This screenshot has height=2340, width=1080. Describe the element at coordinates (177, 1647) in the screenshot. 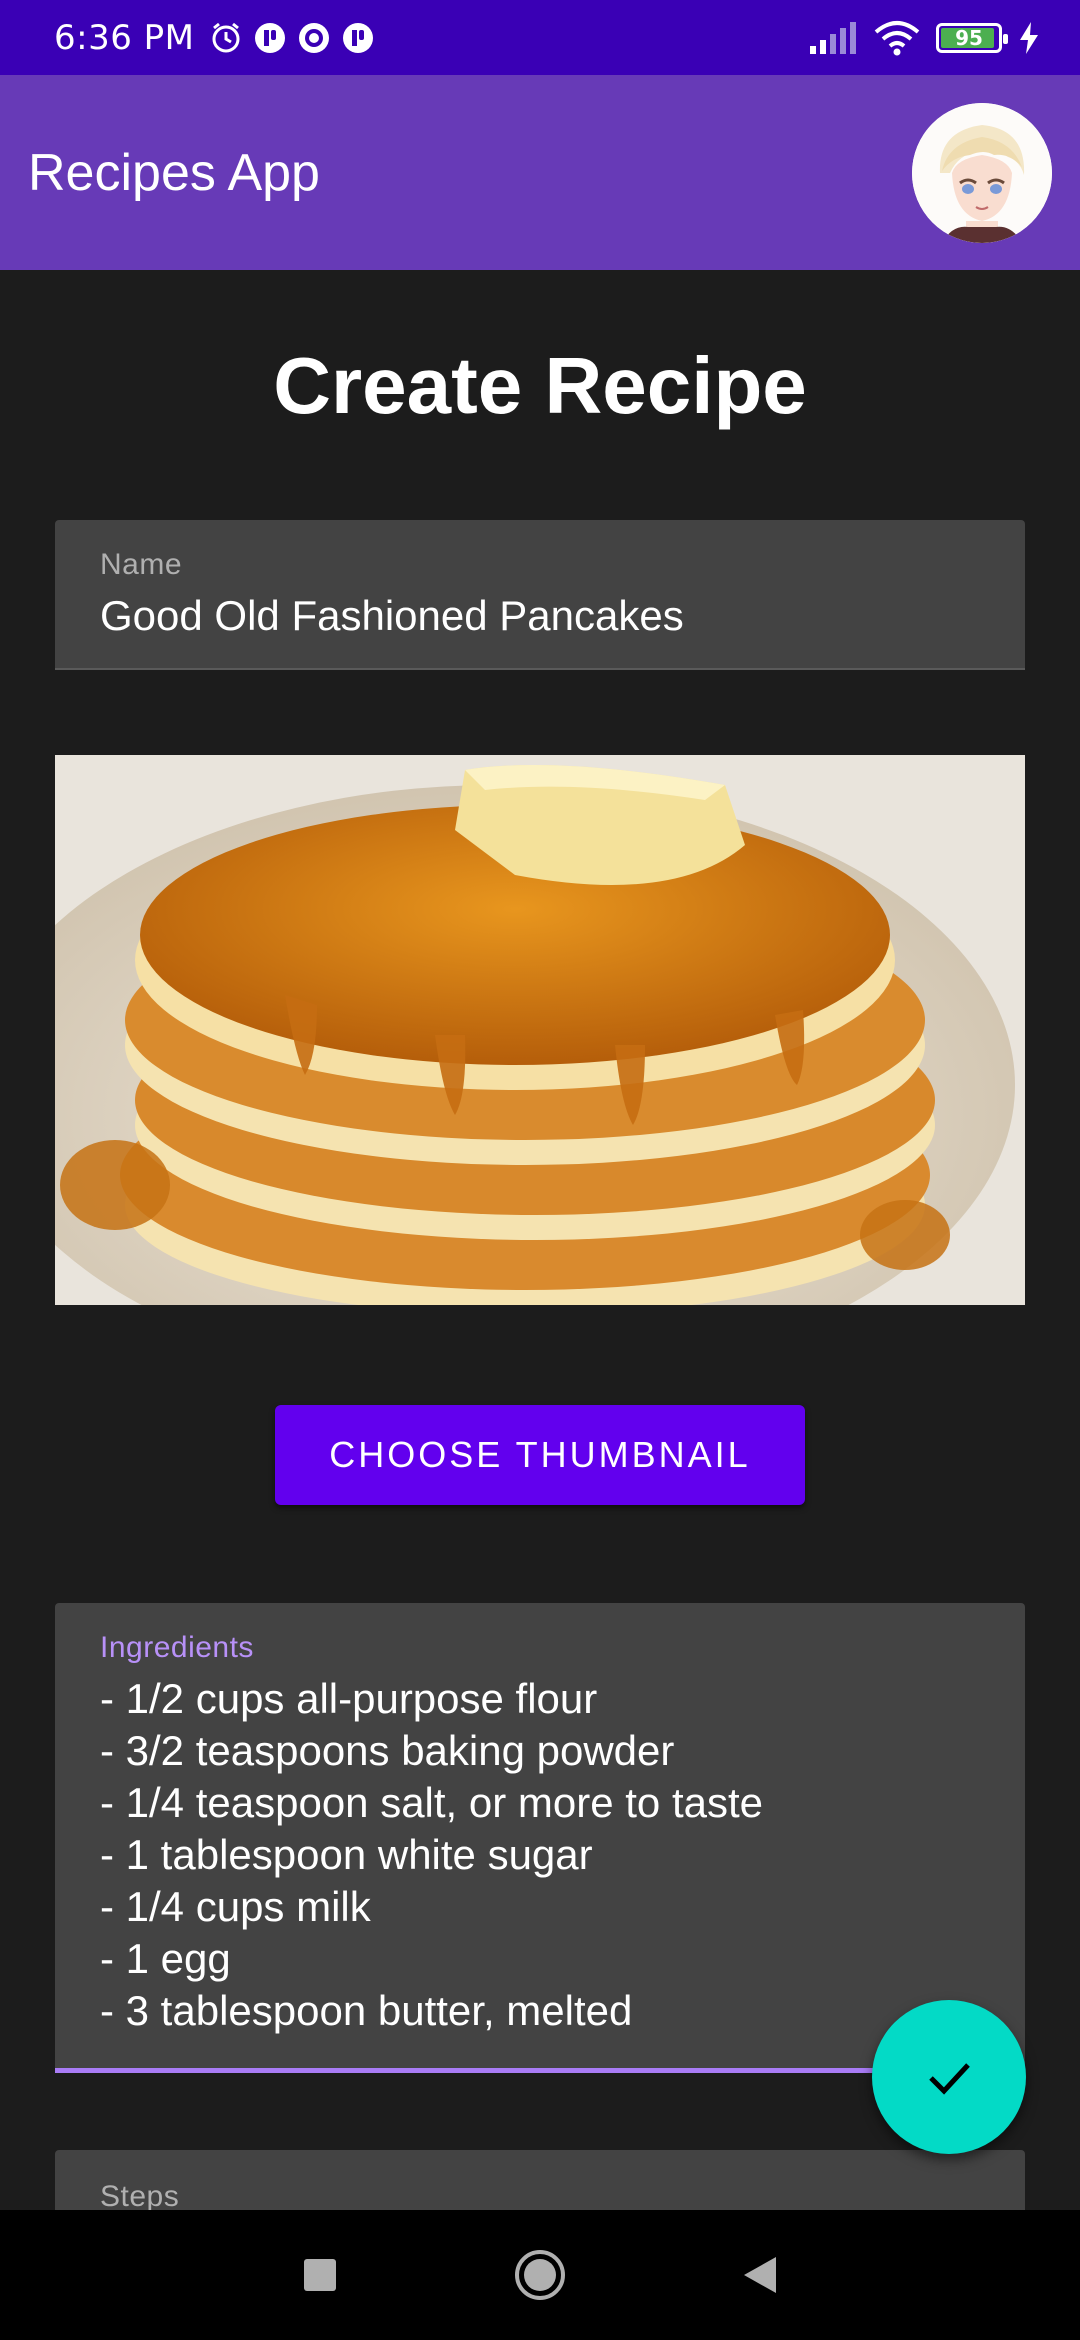

I see `ingredients-label: Ingredients` at that location.